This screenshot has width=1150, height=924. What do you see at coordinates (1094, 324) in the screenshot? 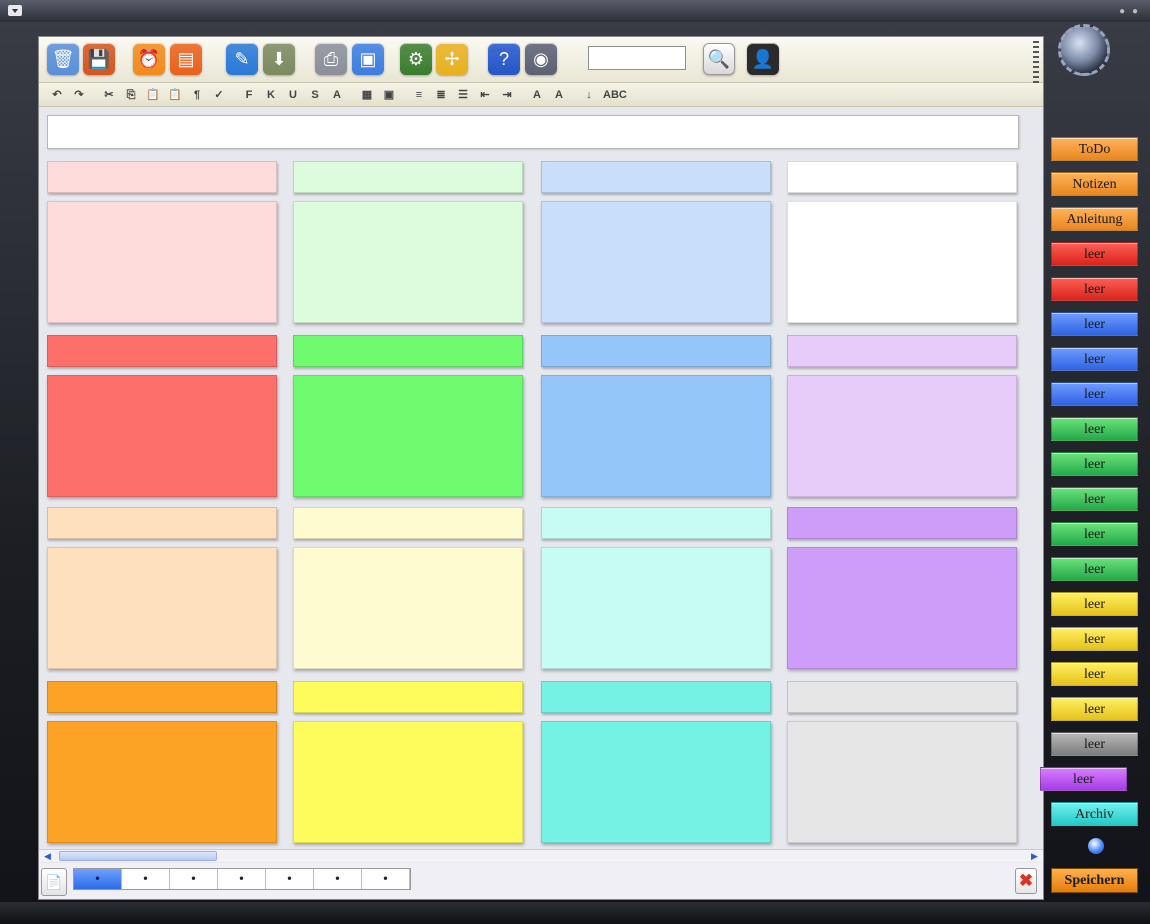
I see `sidebar-button-empty-5: leer` at bounding box center [1094, 324].